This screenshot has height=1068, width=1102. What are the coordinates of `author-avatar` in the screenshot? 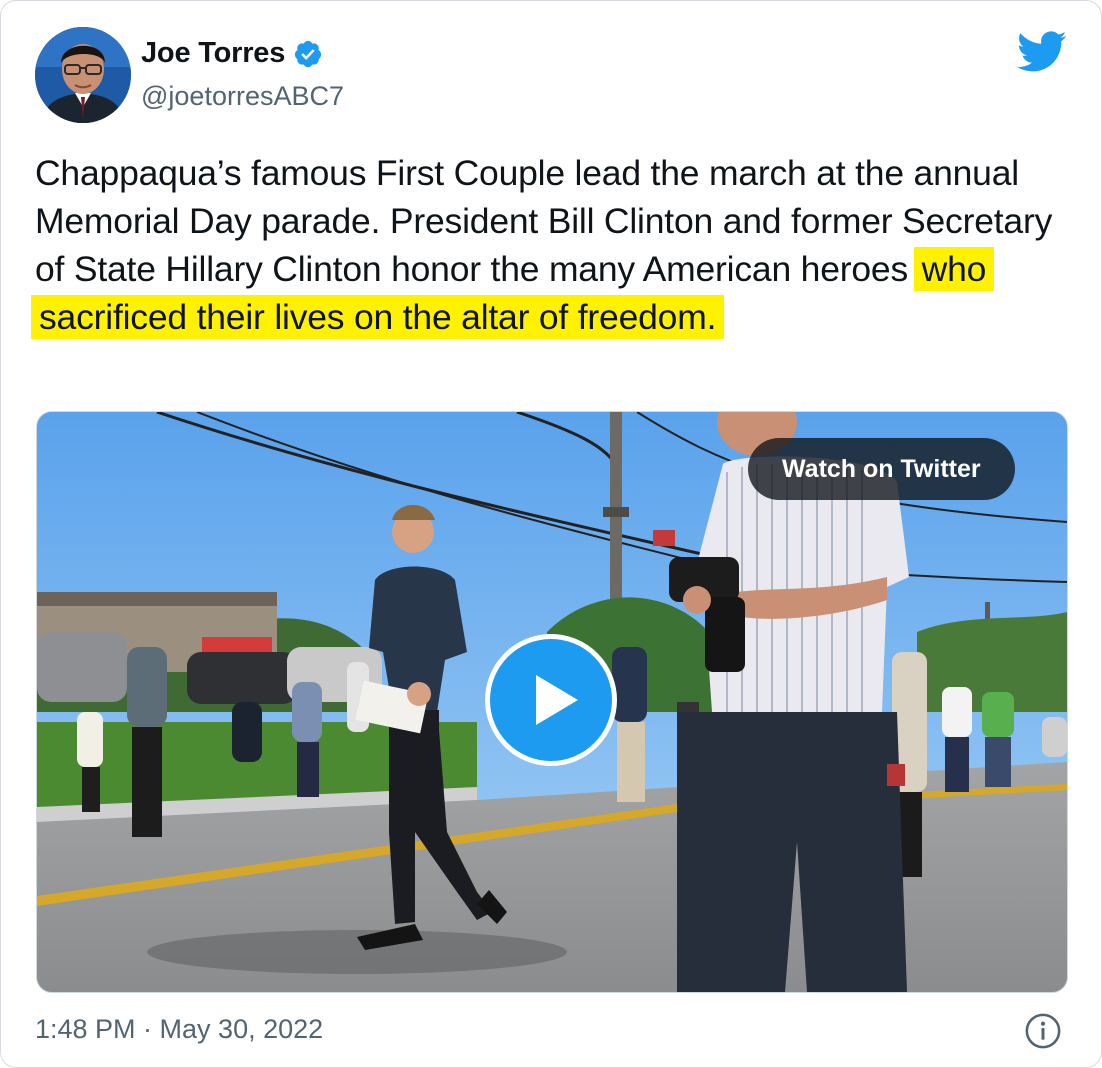 It's located at (83, 75).